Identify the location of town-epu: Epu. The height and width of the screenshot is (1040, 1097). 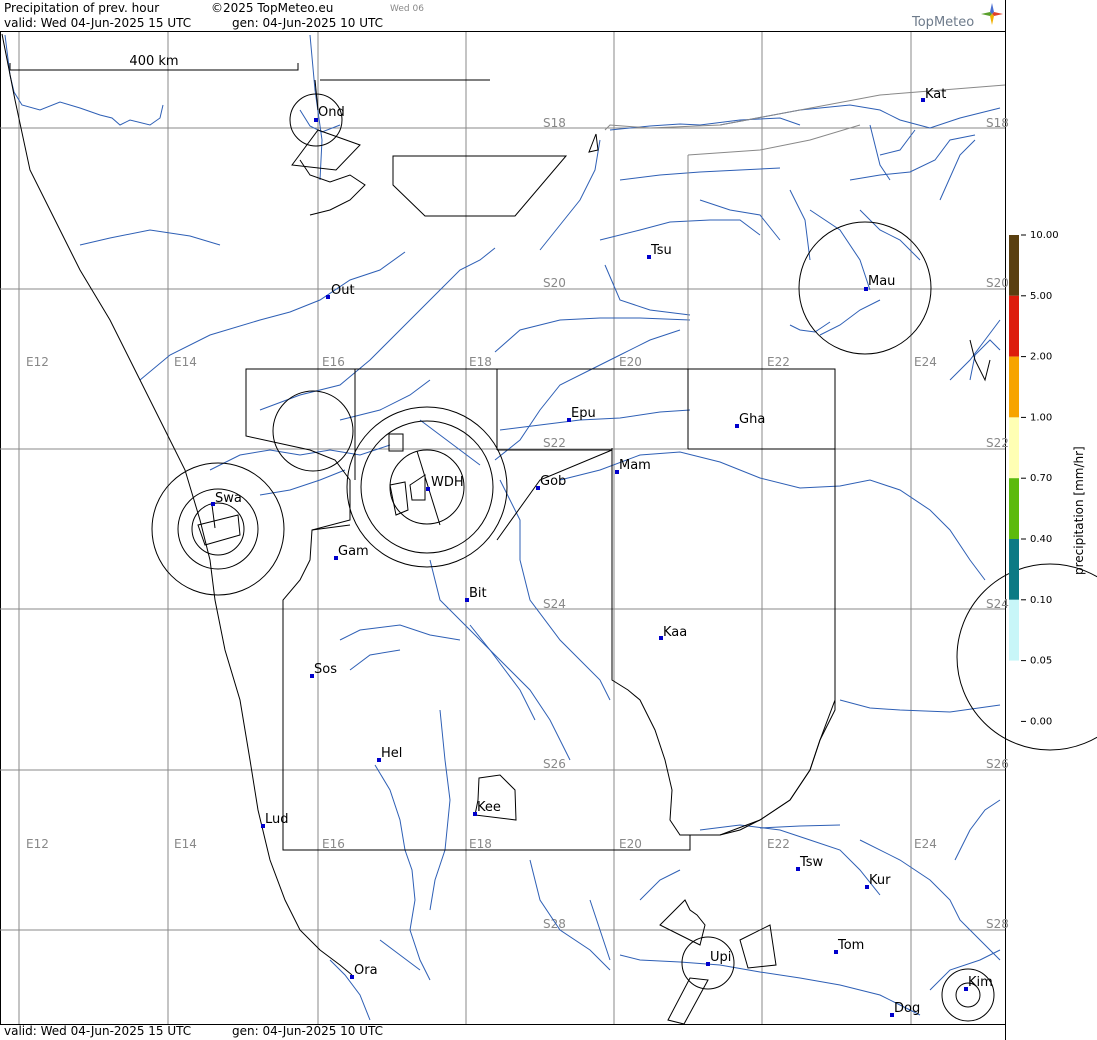
(581, 414).